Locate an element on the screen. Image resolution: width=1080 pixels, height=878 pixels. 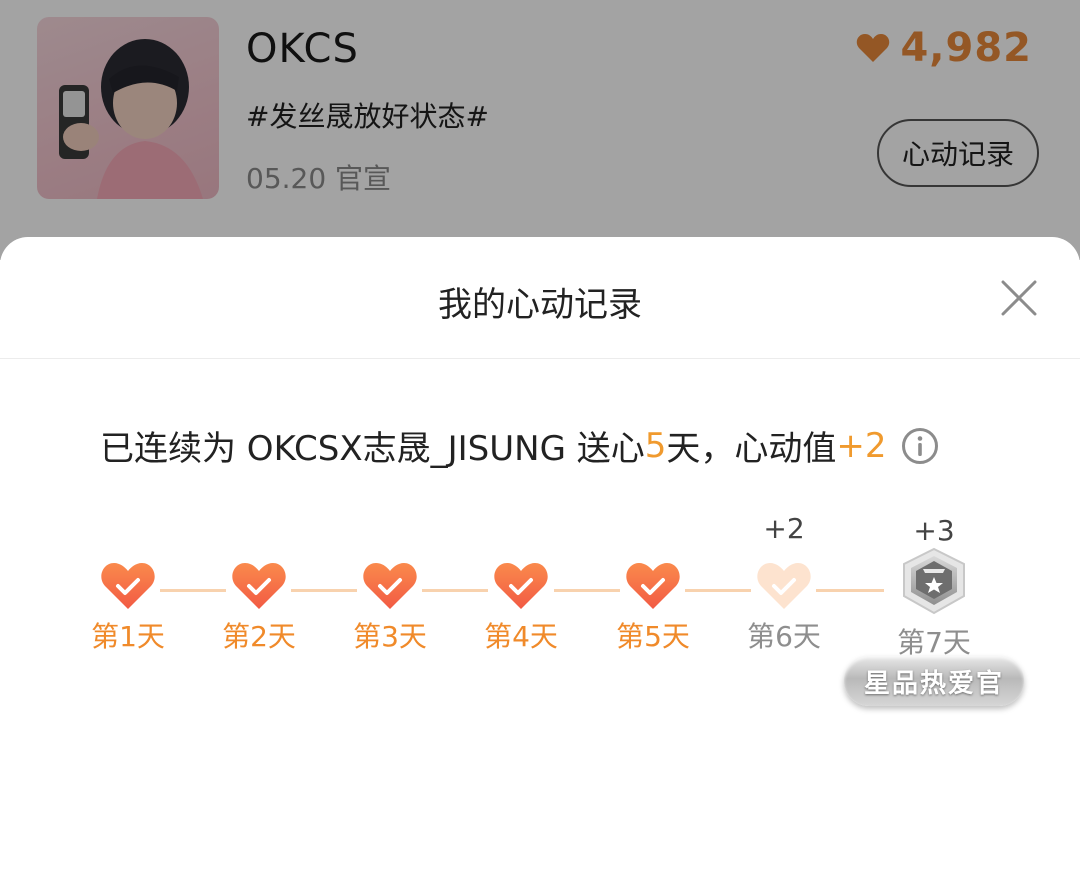
streak-summary: 已连续为 OKCSX志晟_JISUNG 送心 5 天，心动值 +2 is located at coordinates (519, 445).